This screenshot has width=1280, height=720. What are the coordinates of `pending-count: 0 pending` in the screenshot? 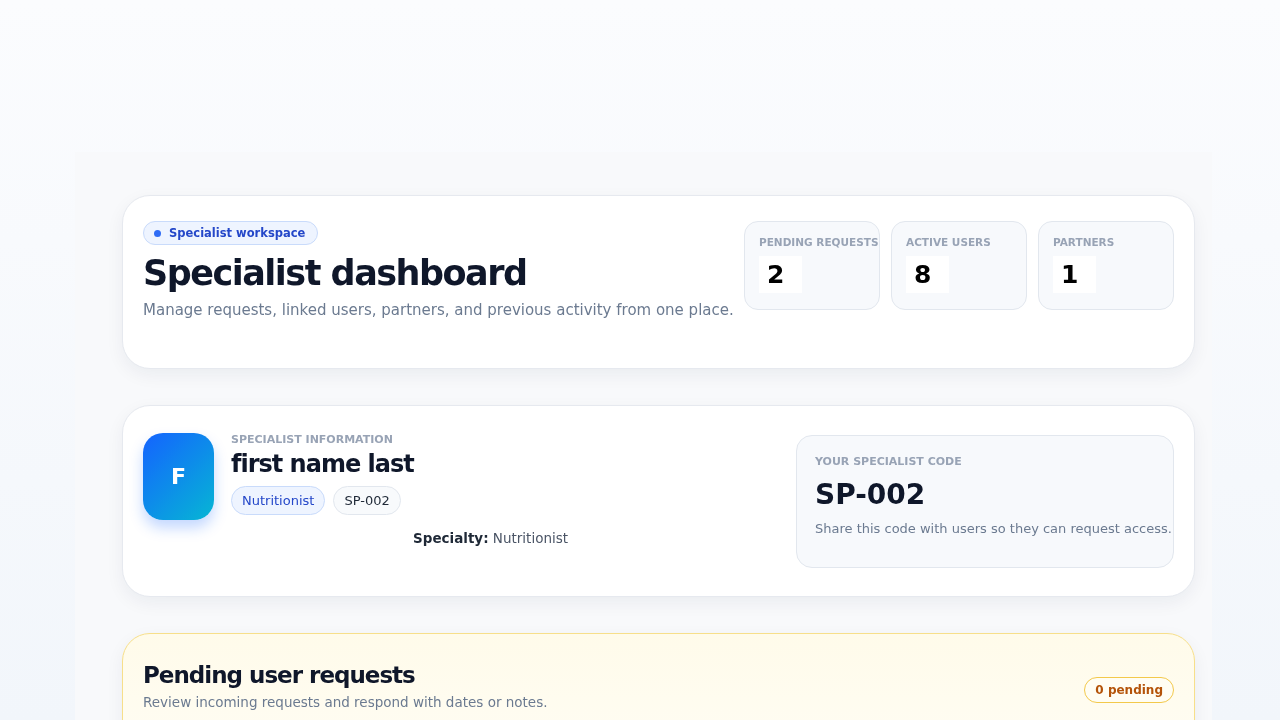 It's located at (1129, 690).